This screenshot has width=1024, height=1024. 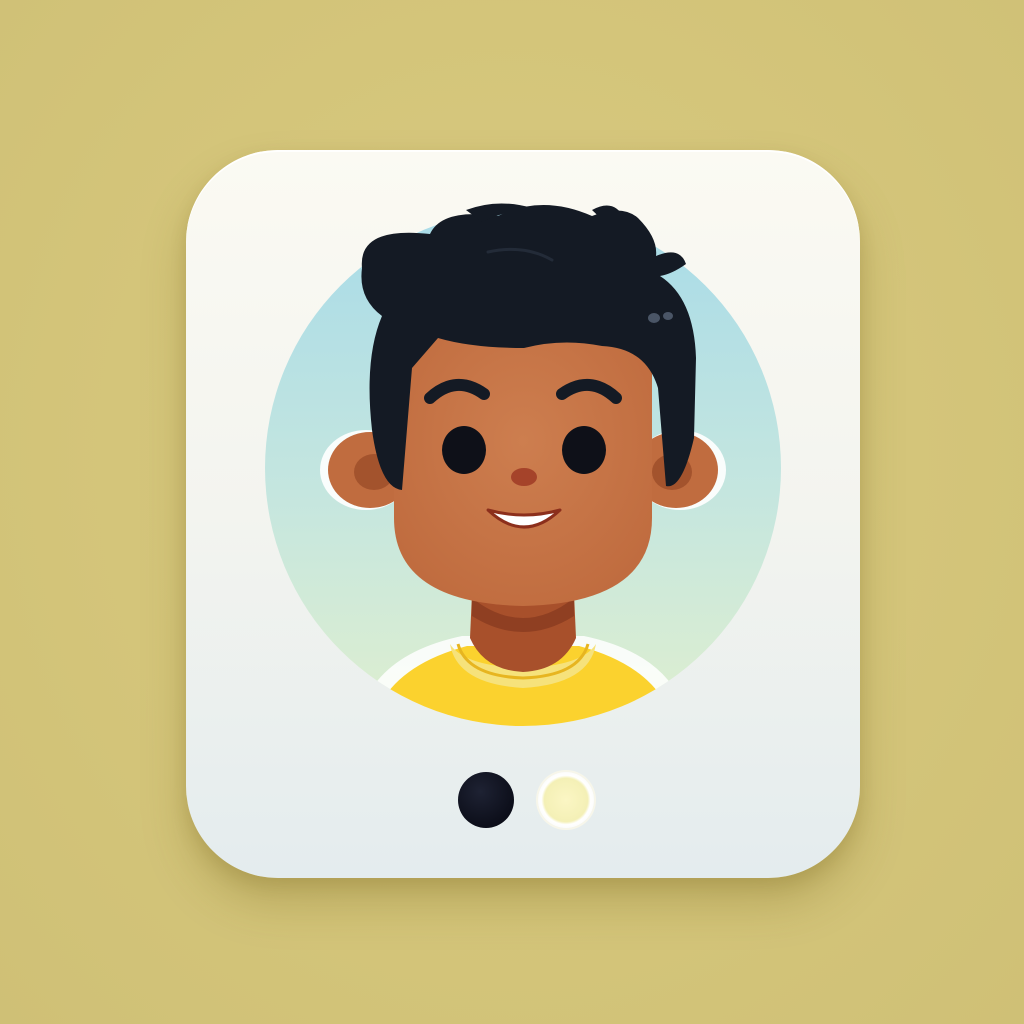 I want to click on left-eye, so click(x=464, y=450).